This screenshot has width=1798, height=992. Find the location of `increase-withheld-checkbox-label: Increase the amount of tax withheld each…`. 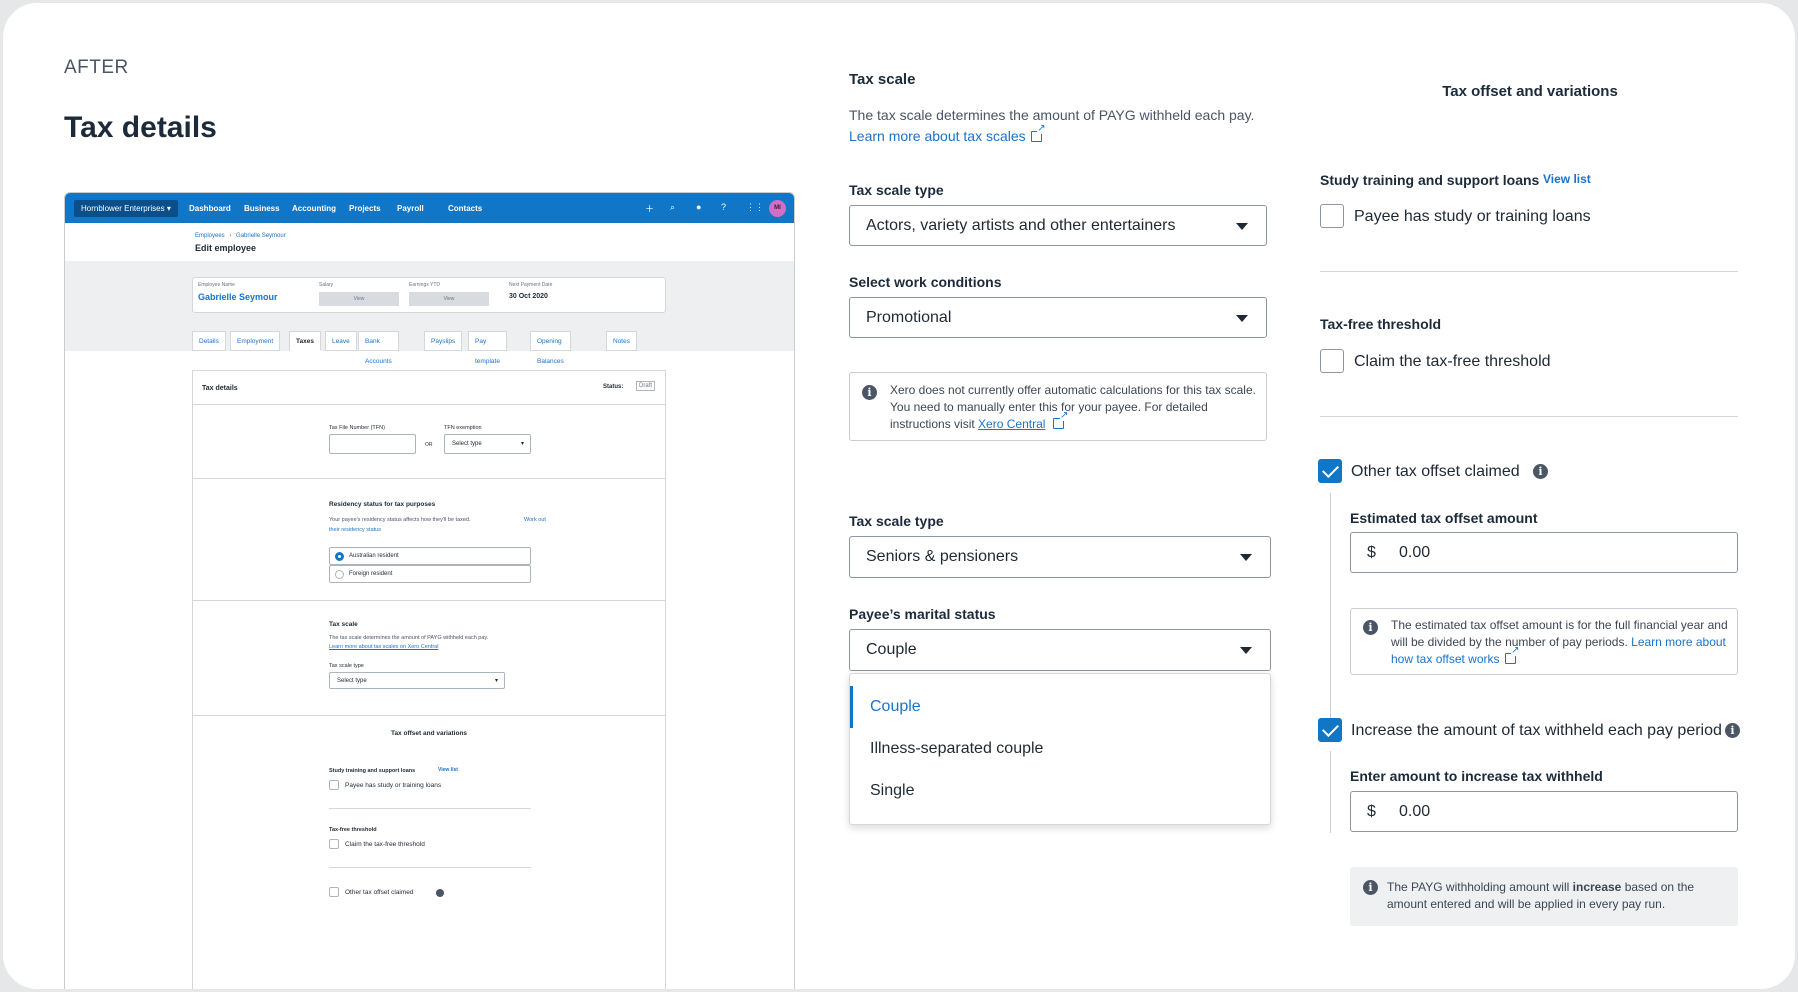

increase-withheld-checkbox-label: Increase the amount of tax withheld each… is located at coordinates (1536, 730).